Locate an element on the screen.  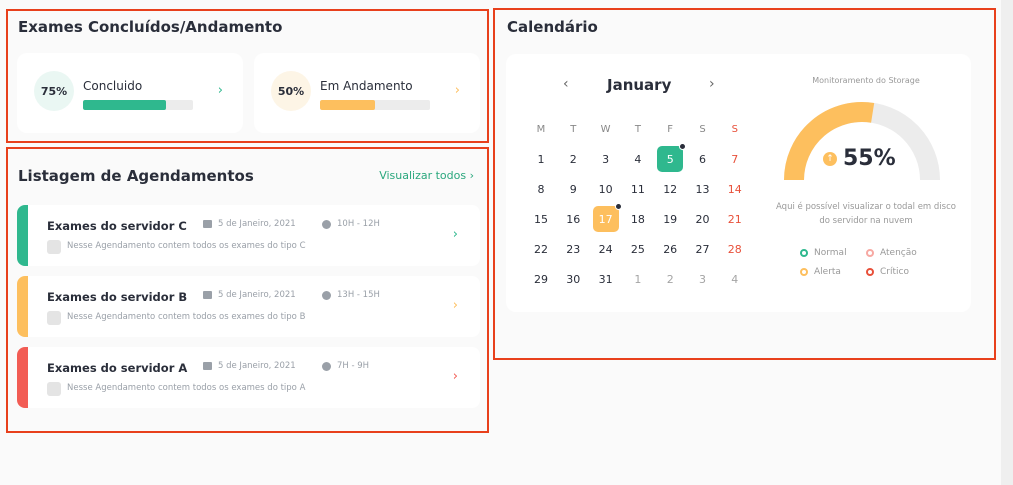
view-all-link: Visualizar todos › is located at coordinates (426, 175).